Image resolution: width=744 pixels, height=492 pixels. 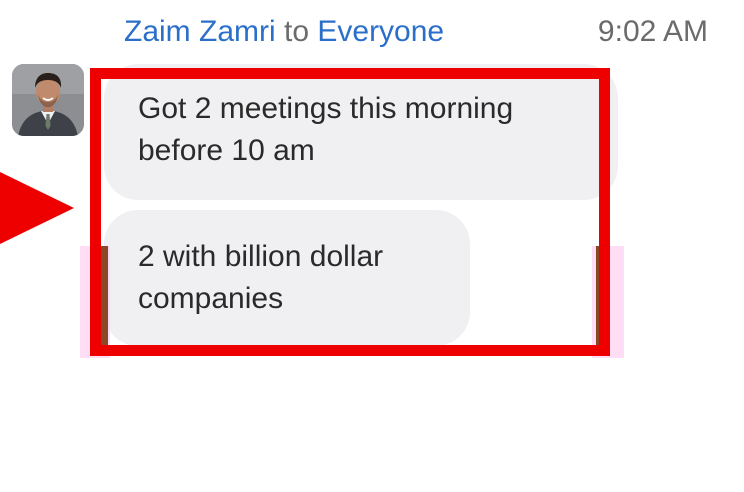 What do you see at coordinates (37, 208) in the screenshot?
I see `red-arrow-icon` at bounding box center [37, 208].